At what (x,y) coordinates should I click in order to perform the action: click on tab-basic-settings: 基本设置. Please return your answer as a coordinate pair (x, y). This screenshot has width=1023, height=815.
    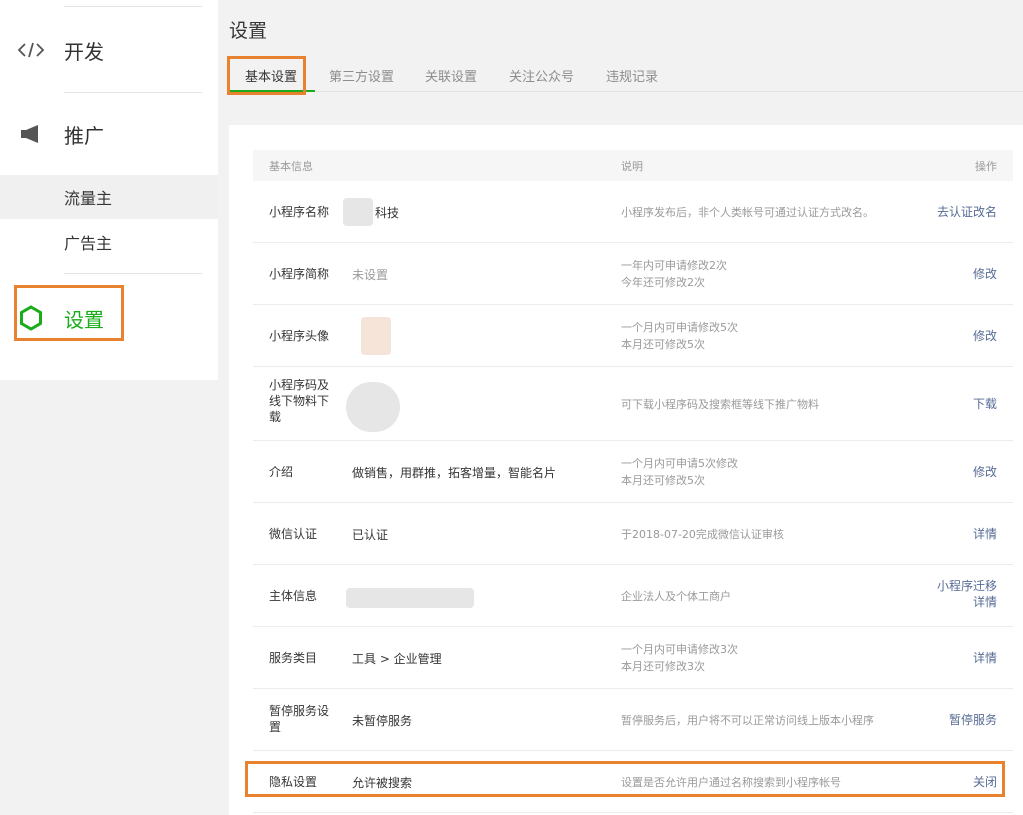
    Looking at the image, I should click on (271, 75).